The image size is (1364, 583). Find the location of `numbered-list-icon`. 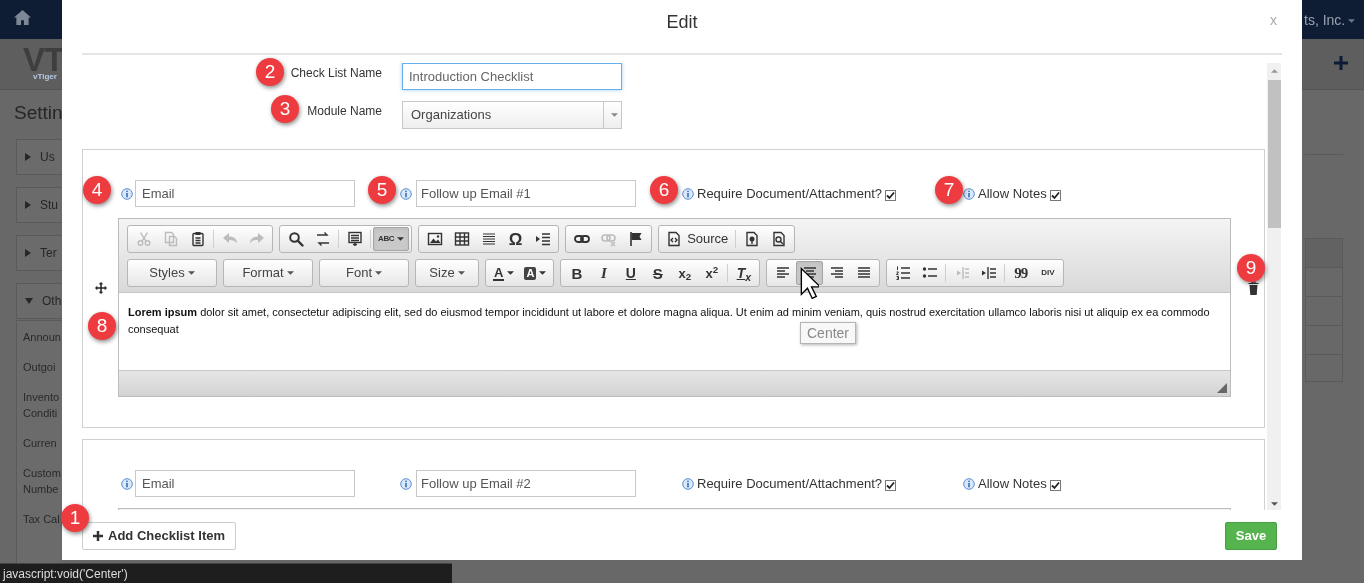

numbered-list-icon is located at coordinates (902, 273).